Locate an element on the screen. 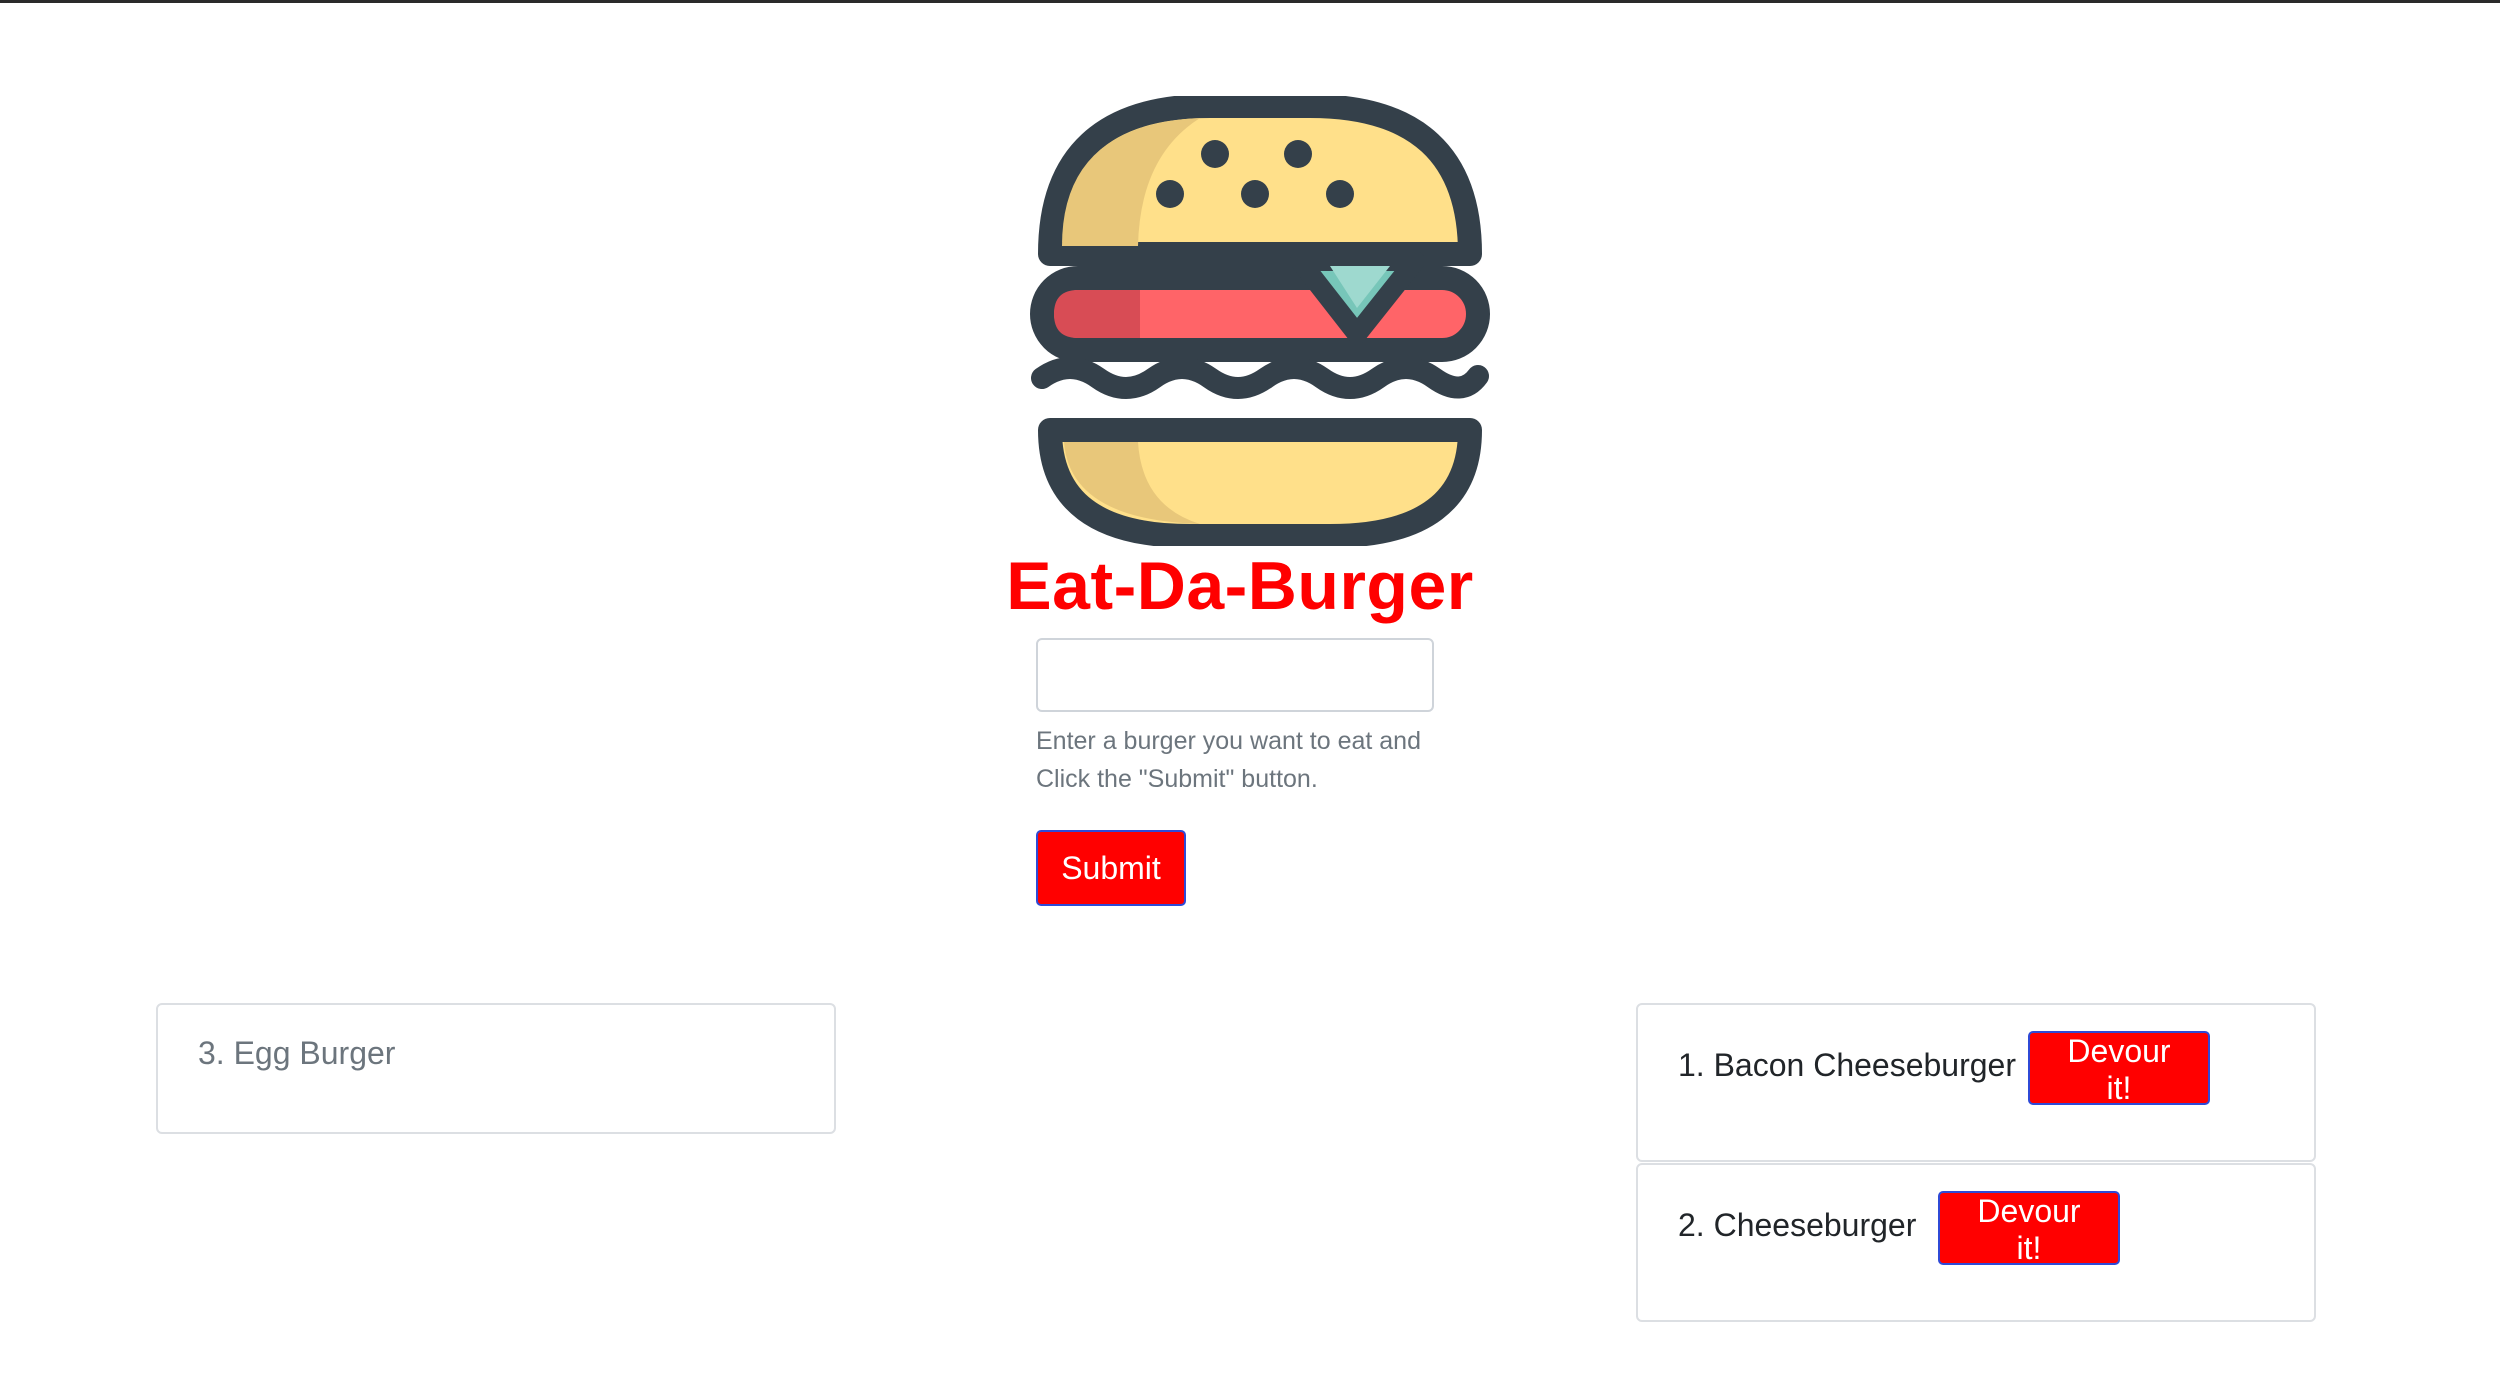  burger-name-input is located at coordinates (1235, 675).